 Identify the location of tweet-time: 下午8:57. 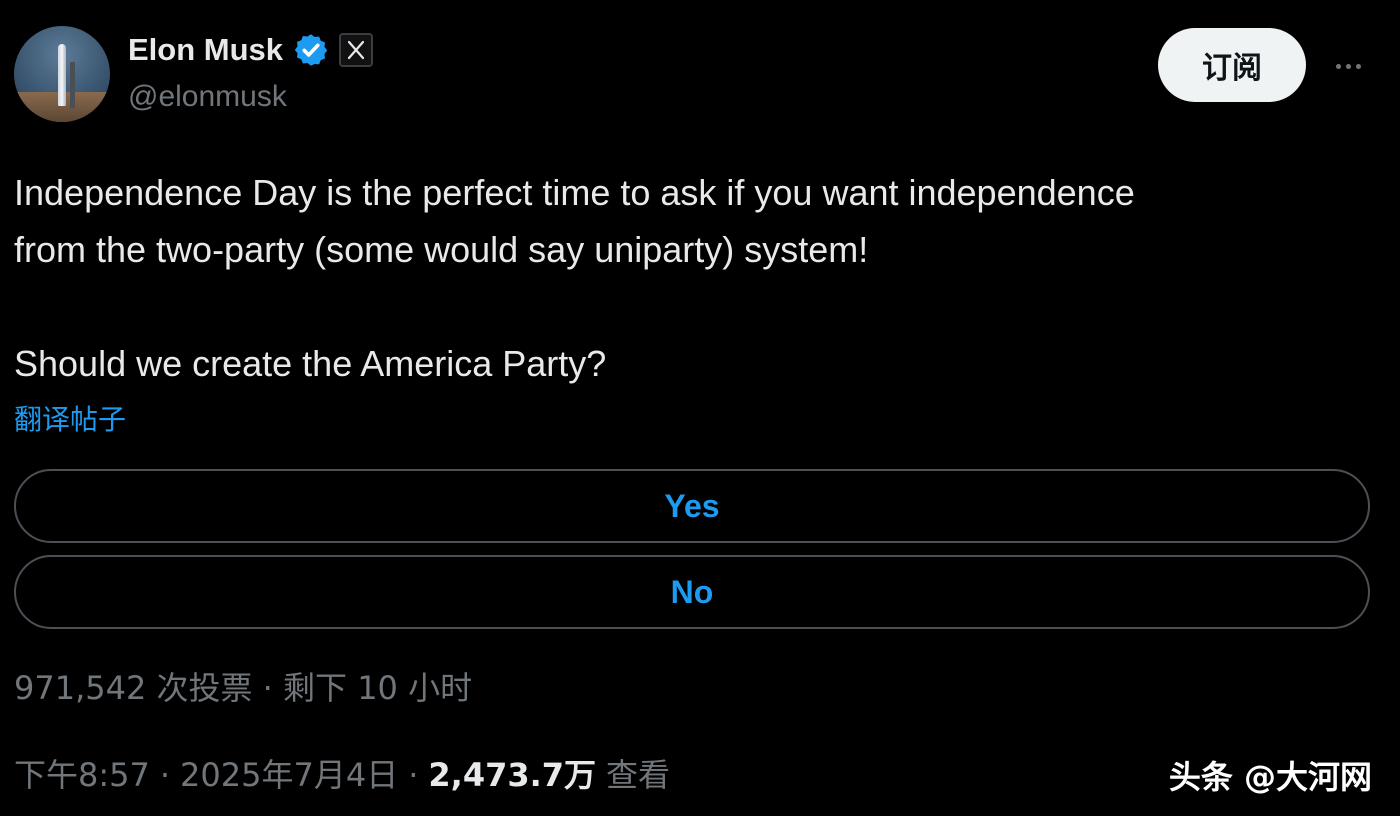
(82, 773).